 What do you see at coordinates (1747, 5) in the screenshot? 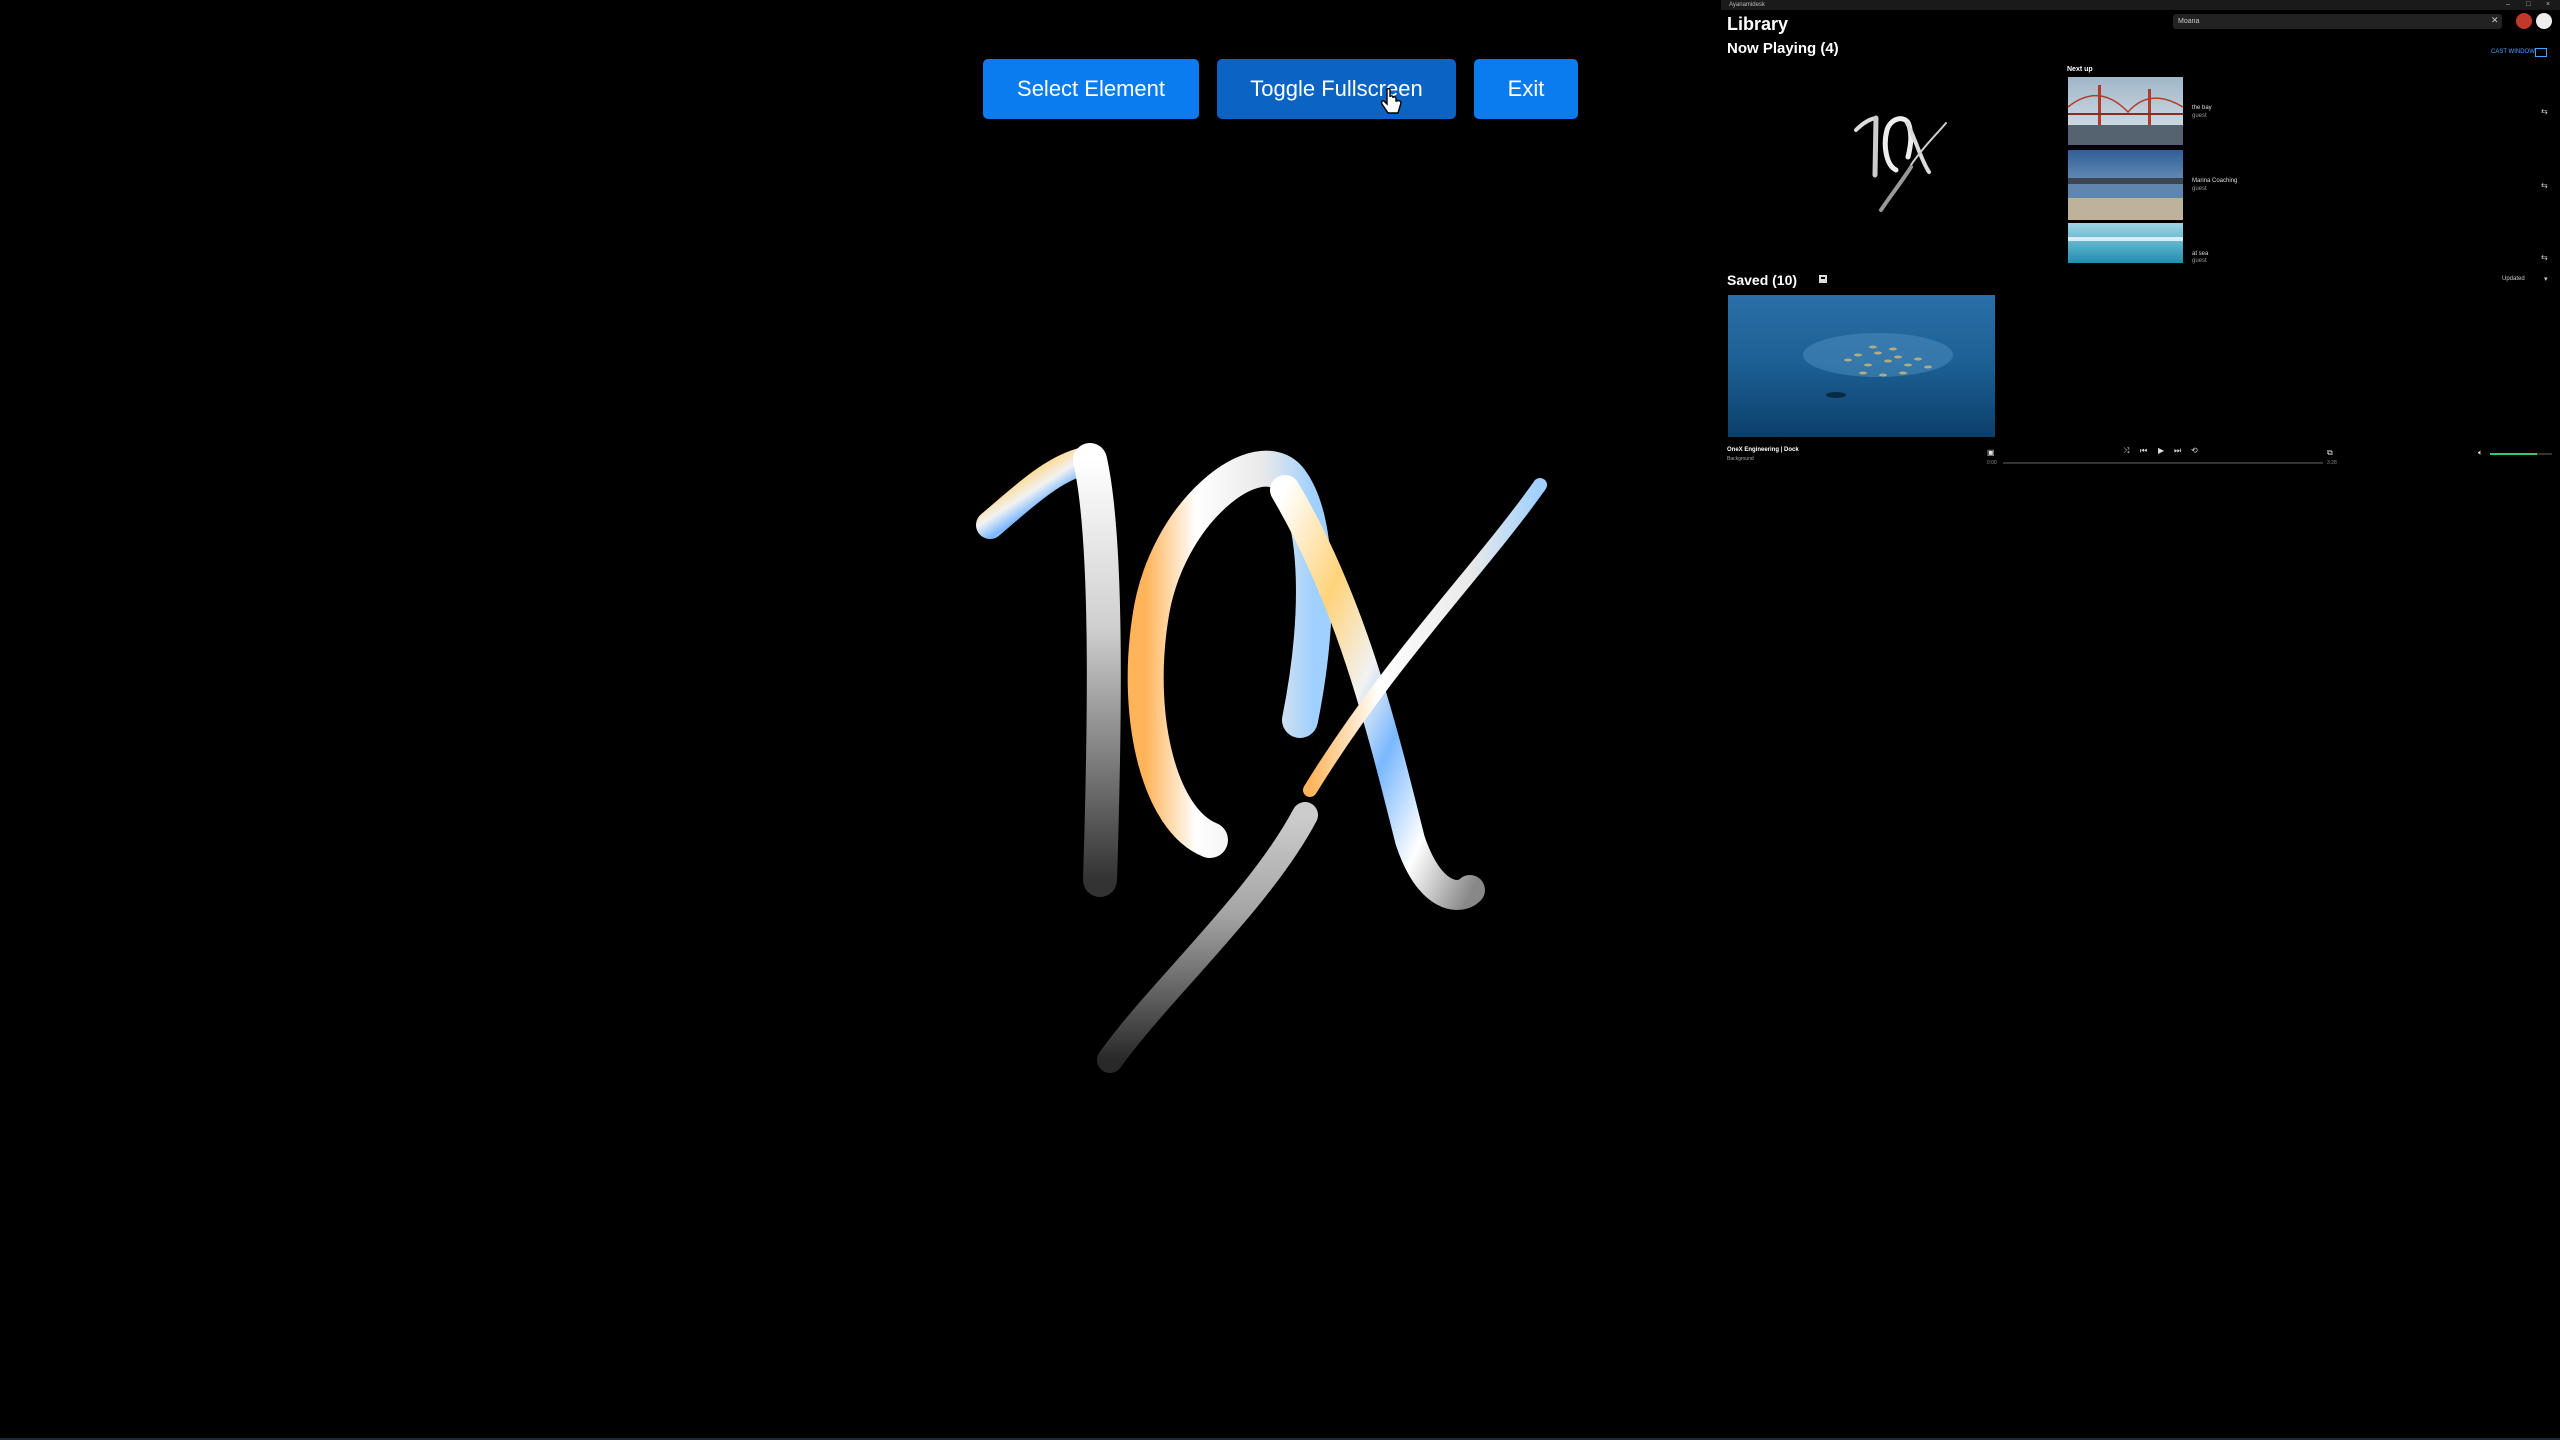
I see `window-title: Ayanamidesk` at bounding box center [1747, 5].